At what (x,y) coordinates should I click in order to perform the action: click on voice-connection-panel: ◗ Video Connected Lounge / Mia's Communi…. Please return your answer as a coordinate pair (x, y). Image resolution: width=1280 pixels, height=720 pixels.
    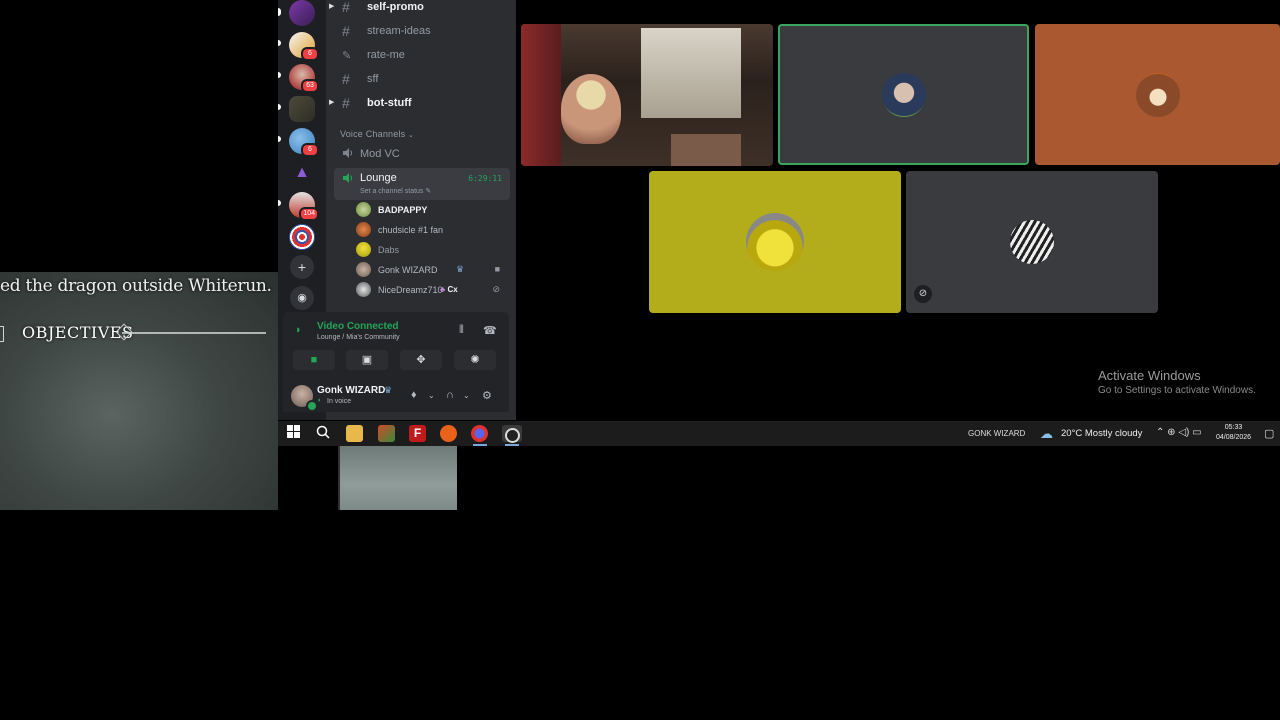
    Looking at the image, I should click on (396, 346).